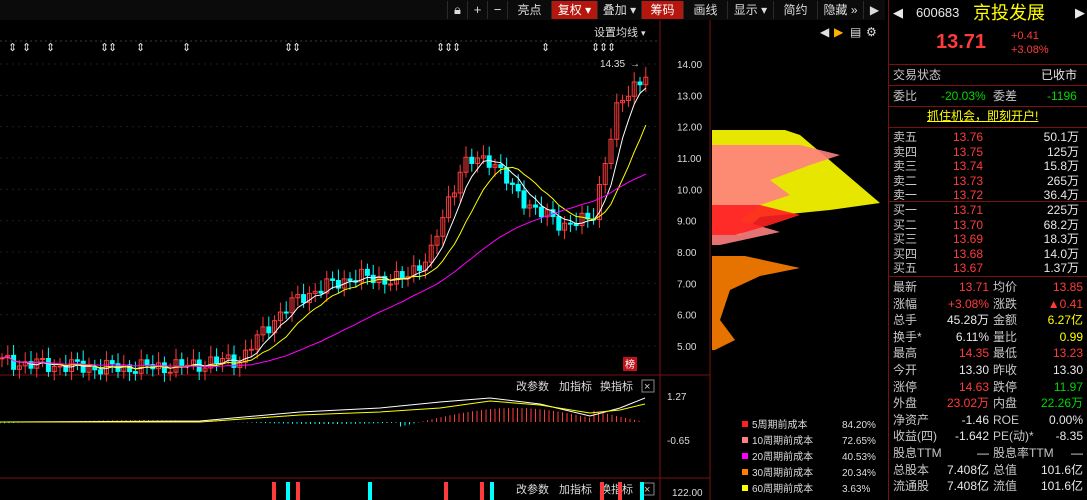 The image size is (1087, 500). I want to click on nav-right-button: ▶, so click(874, 10).